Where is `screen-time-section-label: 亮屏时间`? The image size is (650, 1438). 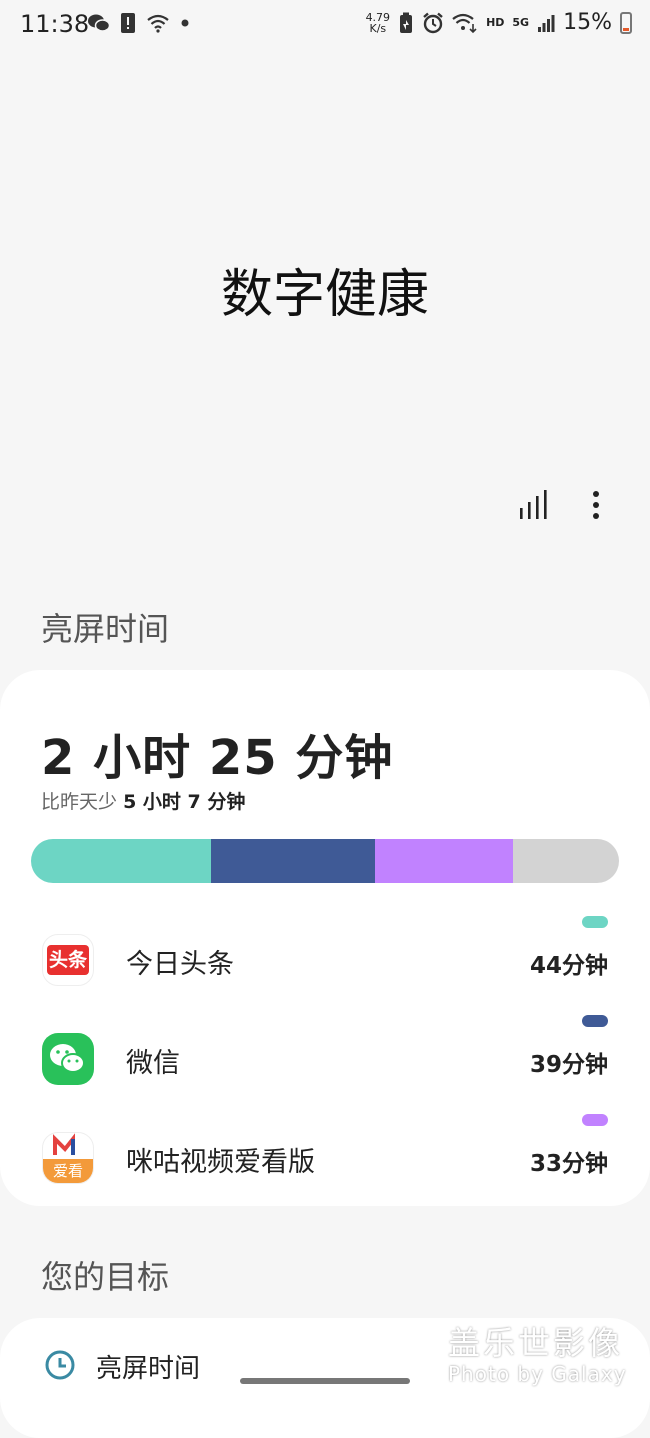 screen-time-section-label: 亮屏时间 is located at coordinates (105, 629).